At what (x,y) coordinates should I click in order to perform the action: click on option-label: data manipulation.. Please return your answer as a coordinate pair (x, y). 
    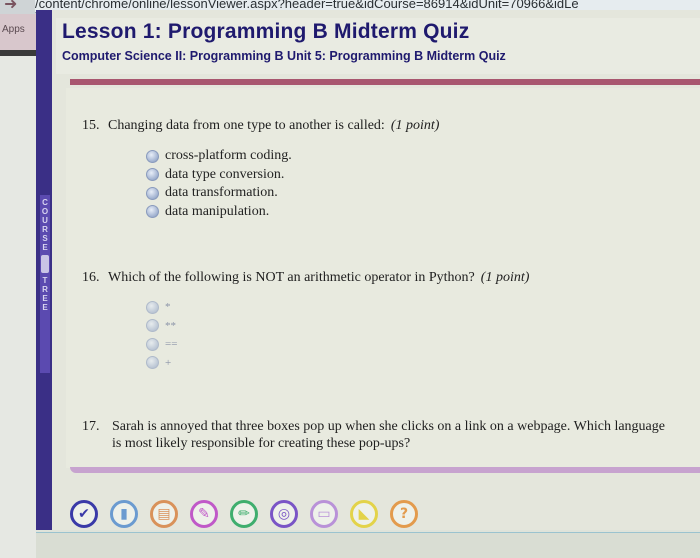
    Looking at the image, I should click on (217, 211).